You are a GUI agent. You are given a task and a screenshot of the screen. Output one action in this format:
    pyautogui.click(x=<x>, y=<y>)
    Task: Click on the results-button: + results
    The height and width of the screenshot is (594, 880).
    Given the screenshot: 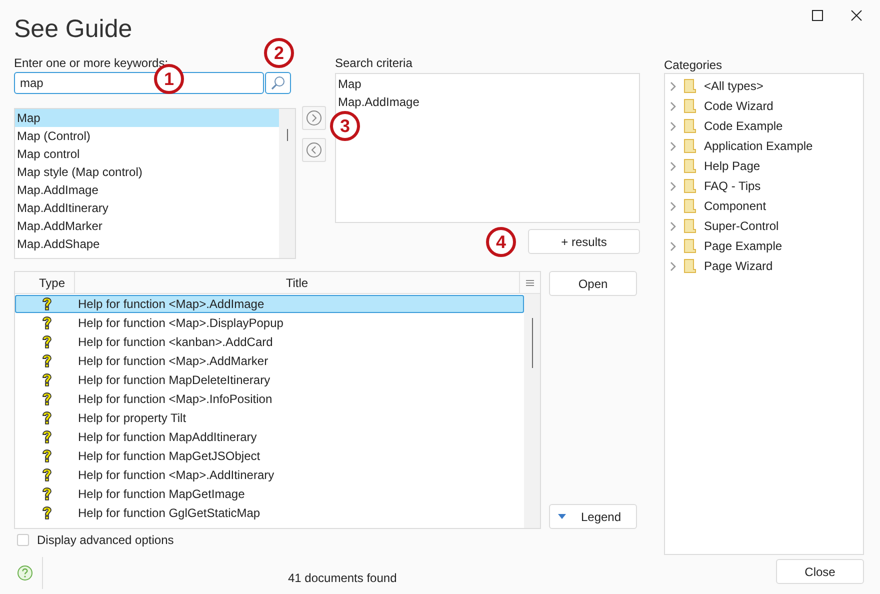 What is the action you would take?
    pyautogui.click(x=584, y=241)
    